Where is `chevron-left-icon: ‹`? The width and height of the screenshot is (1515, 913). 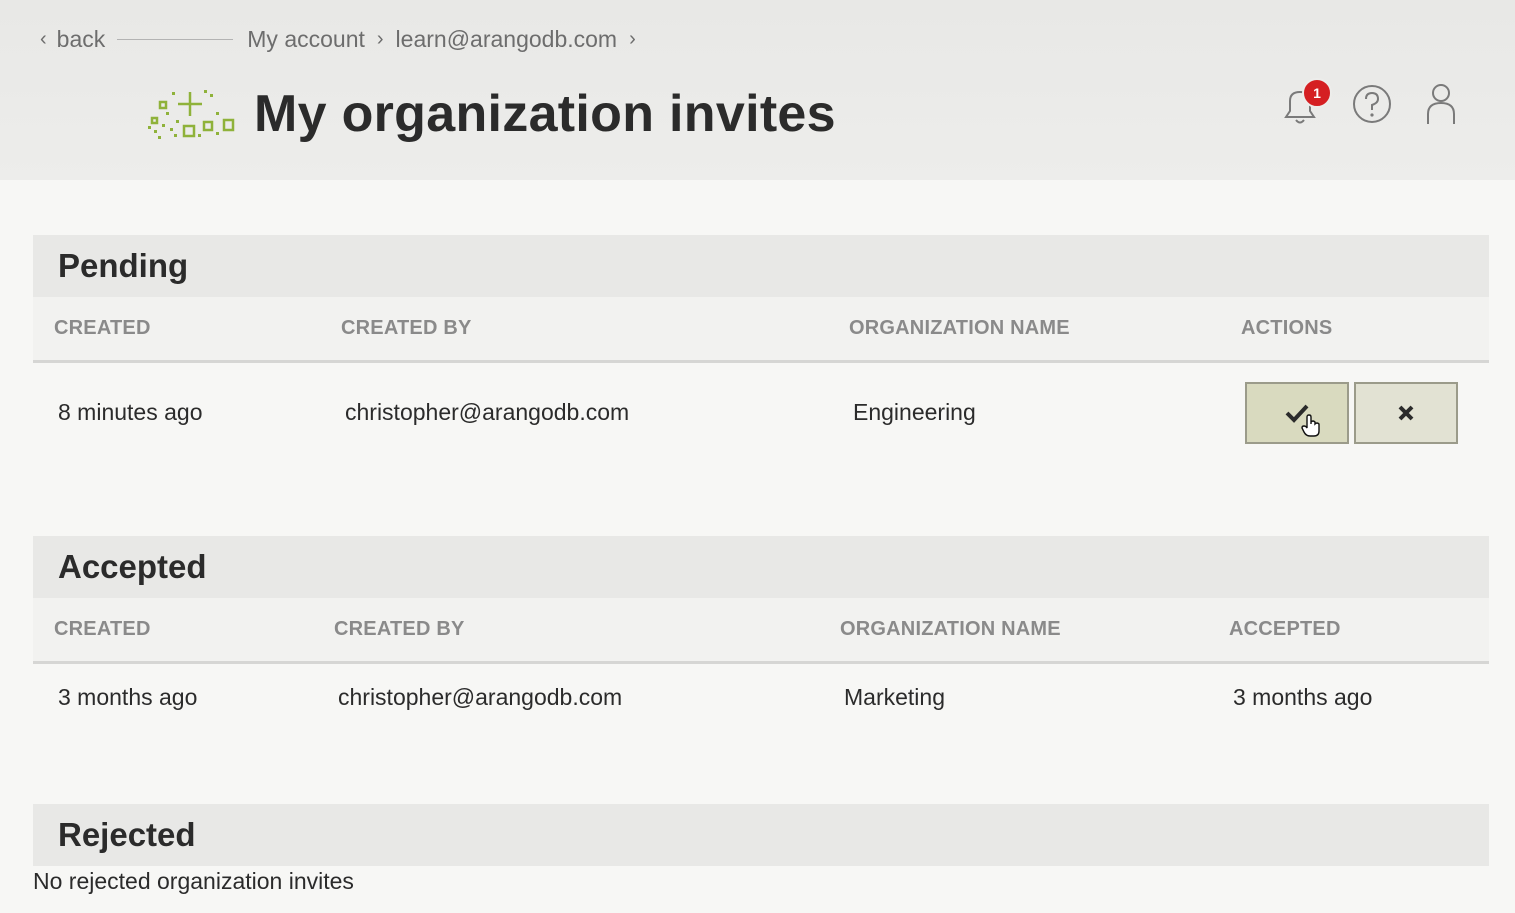 chevron-left-icon: ‹ is located at coordinates (43, 38).